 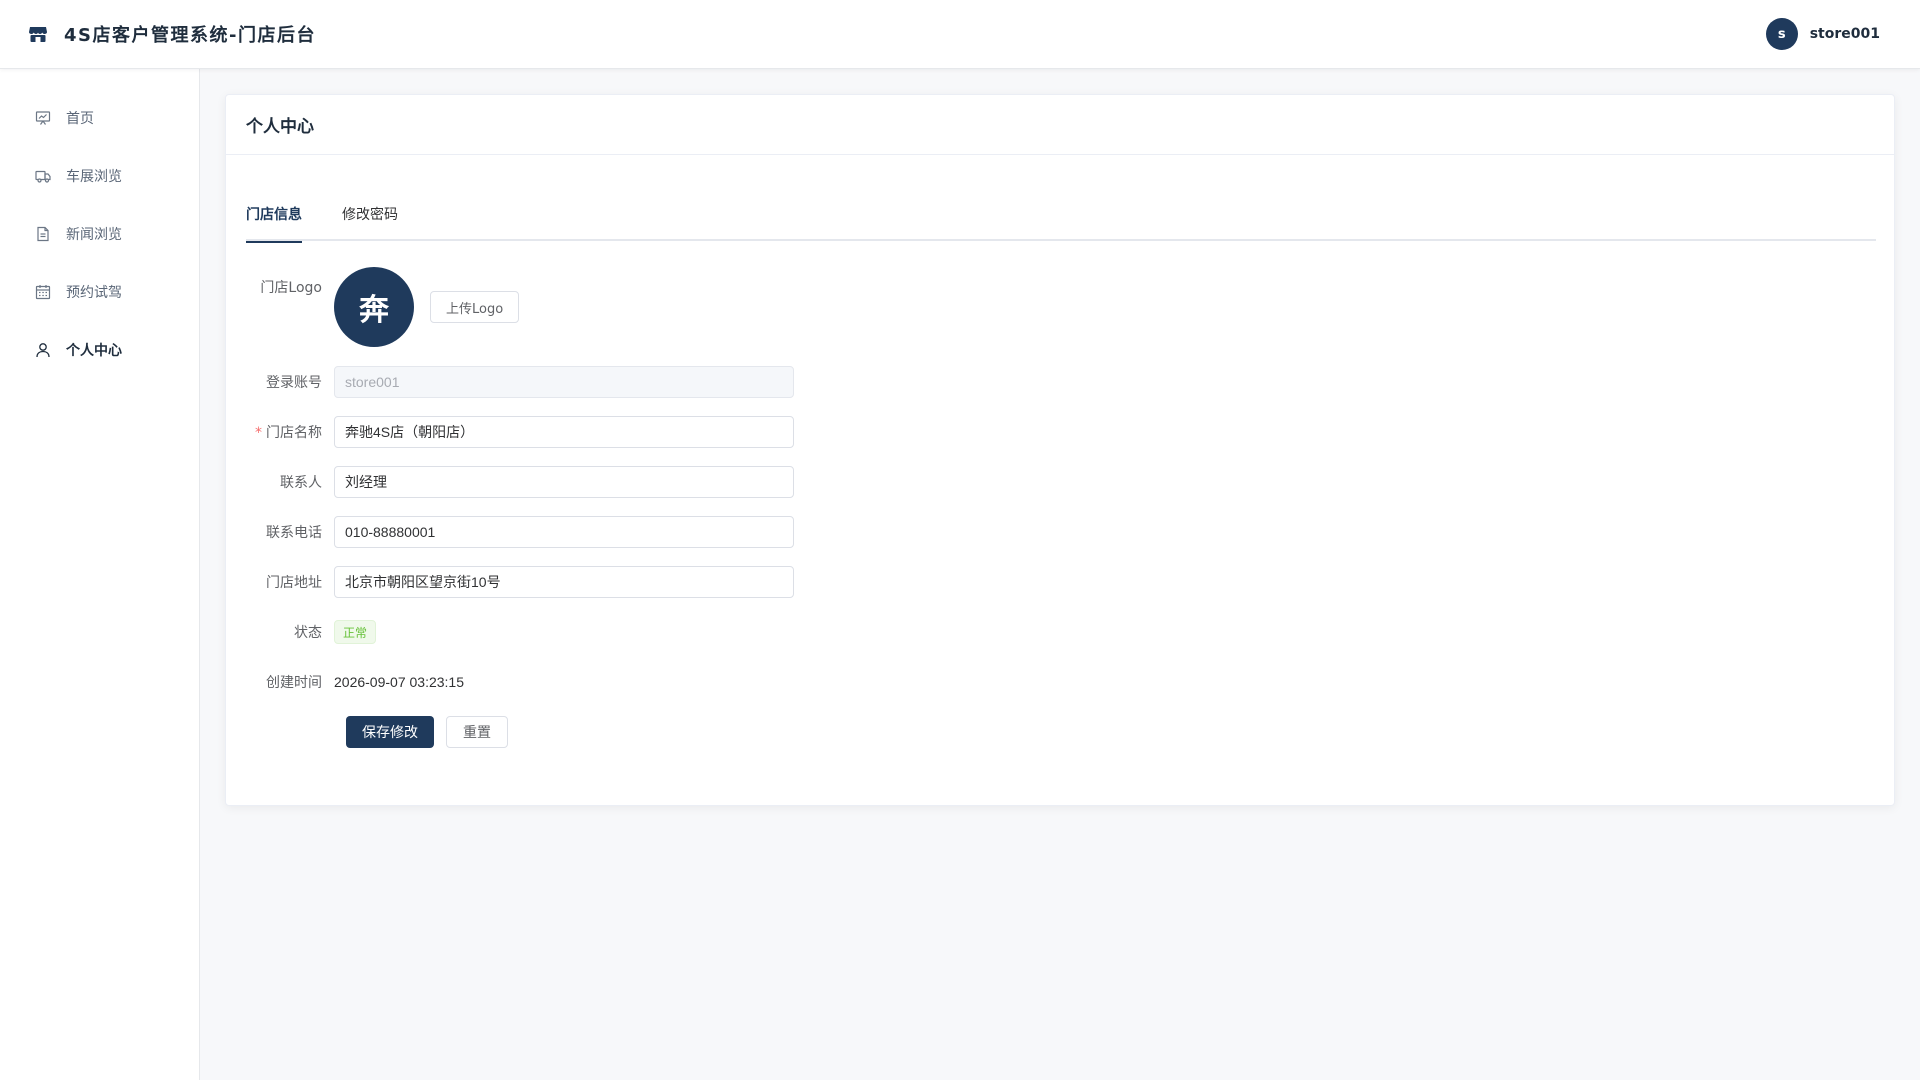 What do you see at coordinates (94, 235) in the screenshot?
I see `sidebar-item-label: 新闻浏览` at bounding box center [94, 235].